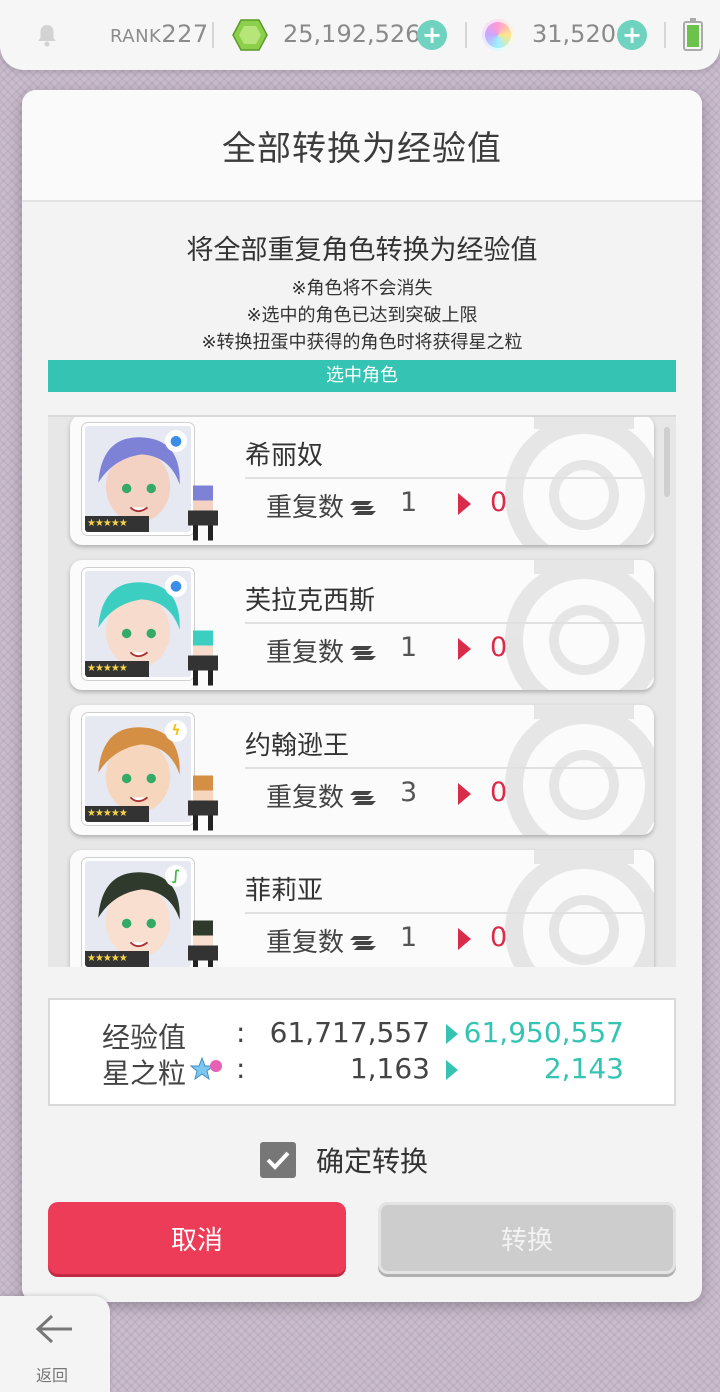 This screenshot has width=720, height=1392. What do you see at coordinates (284, 456) in the screenshot?
I see `character-name: 希丽奴` at bounding box center [284, 456].